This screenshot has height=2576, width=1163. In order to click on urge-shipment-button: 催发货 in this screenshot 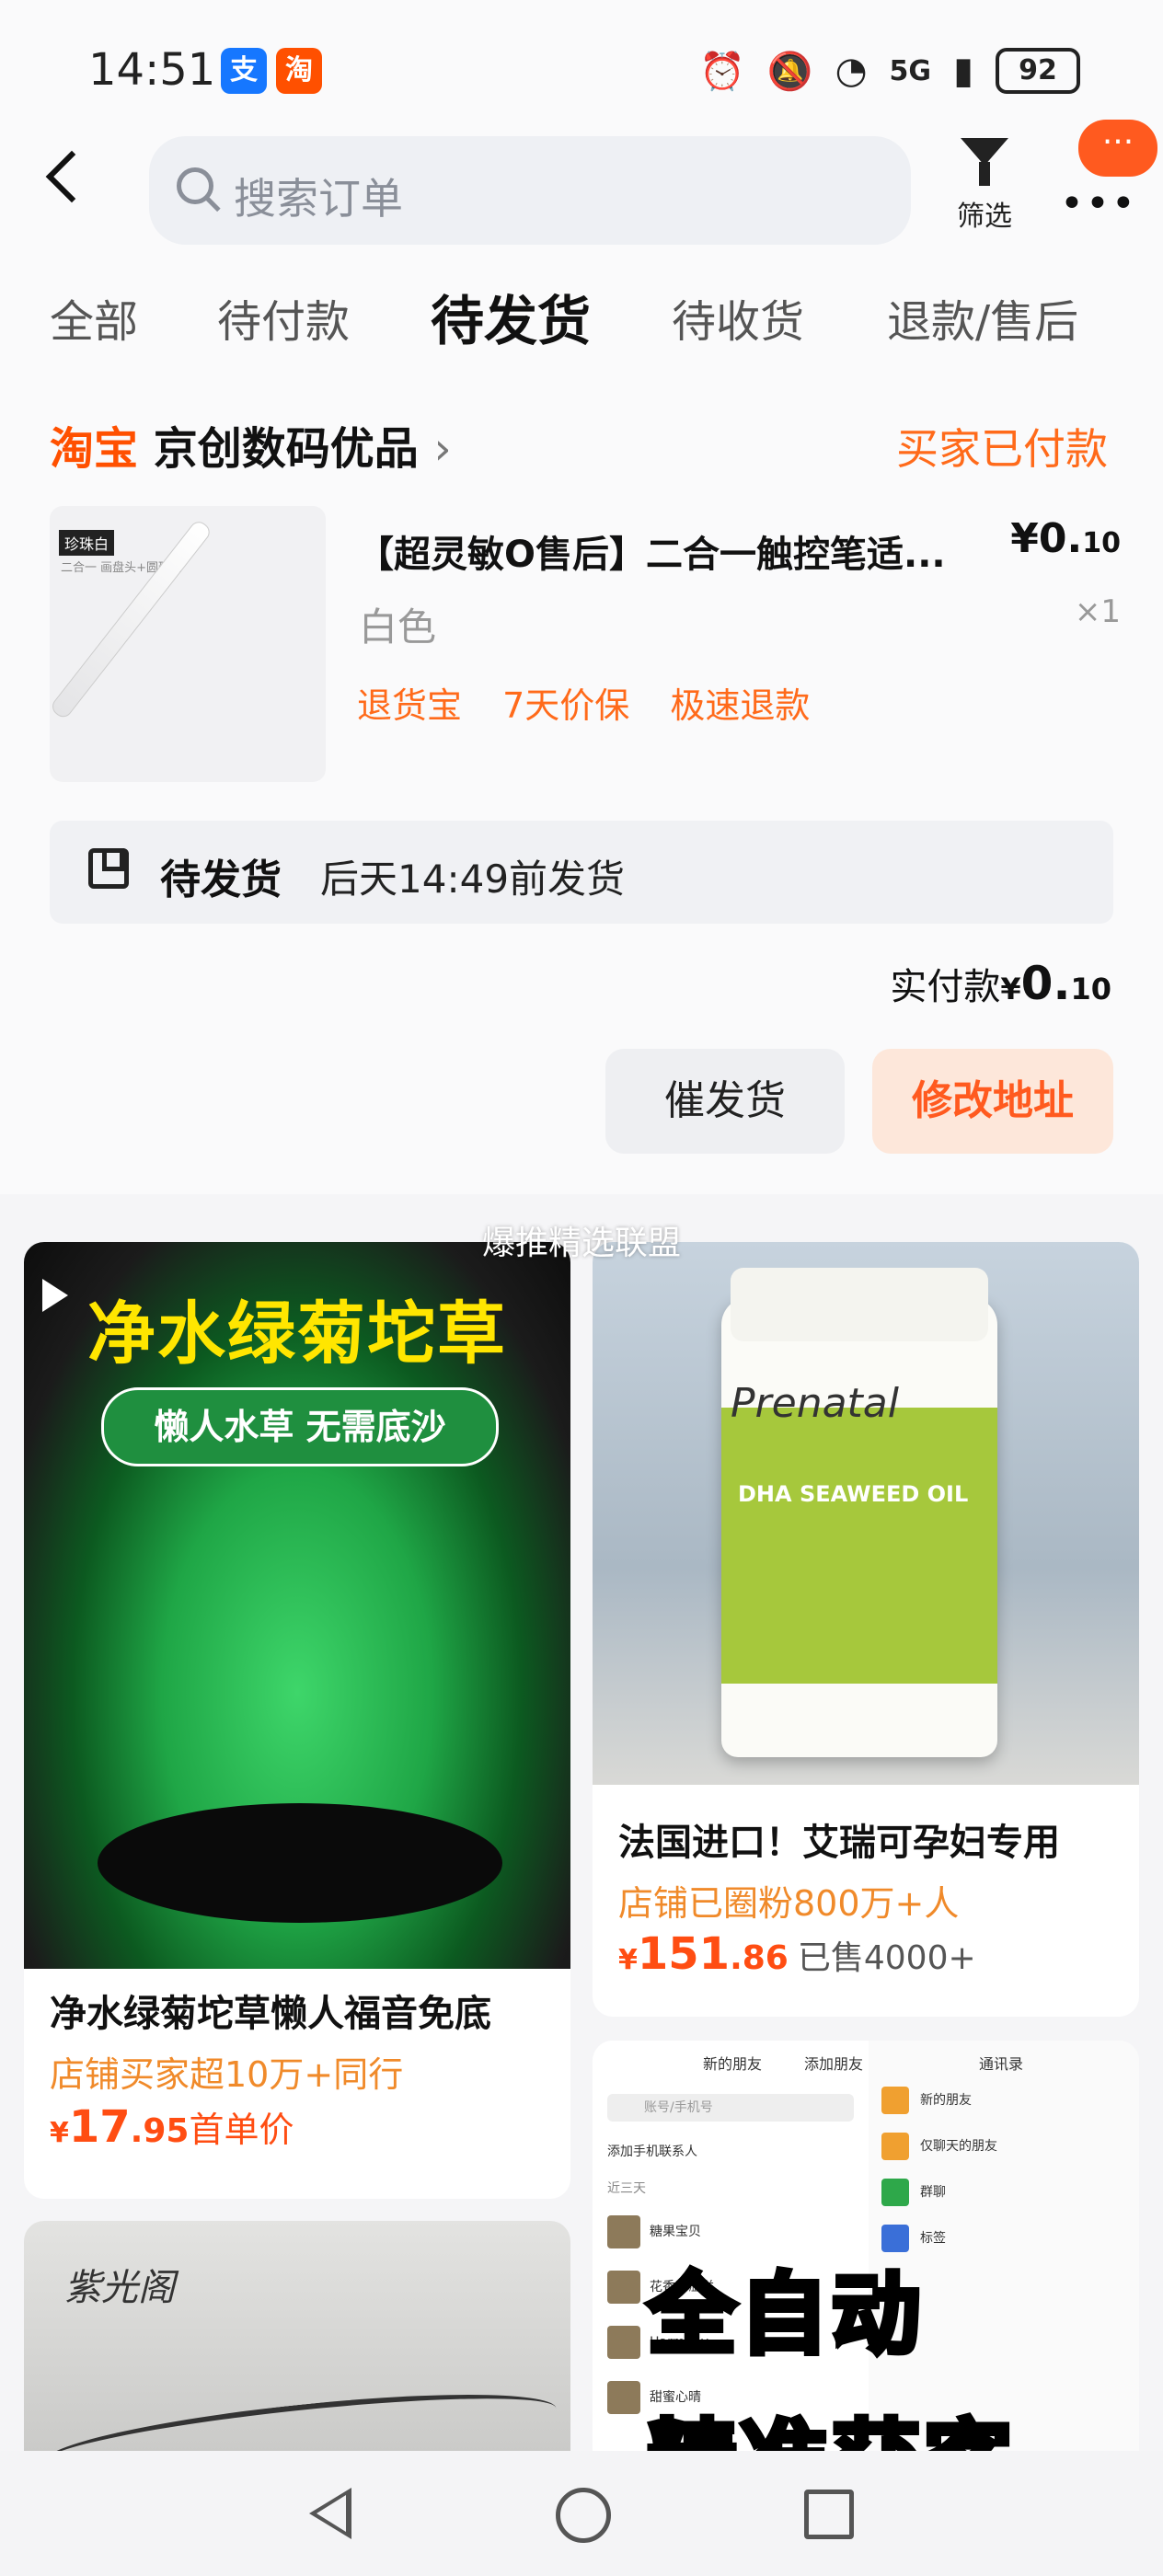, I will do `click(725, 1101)`.